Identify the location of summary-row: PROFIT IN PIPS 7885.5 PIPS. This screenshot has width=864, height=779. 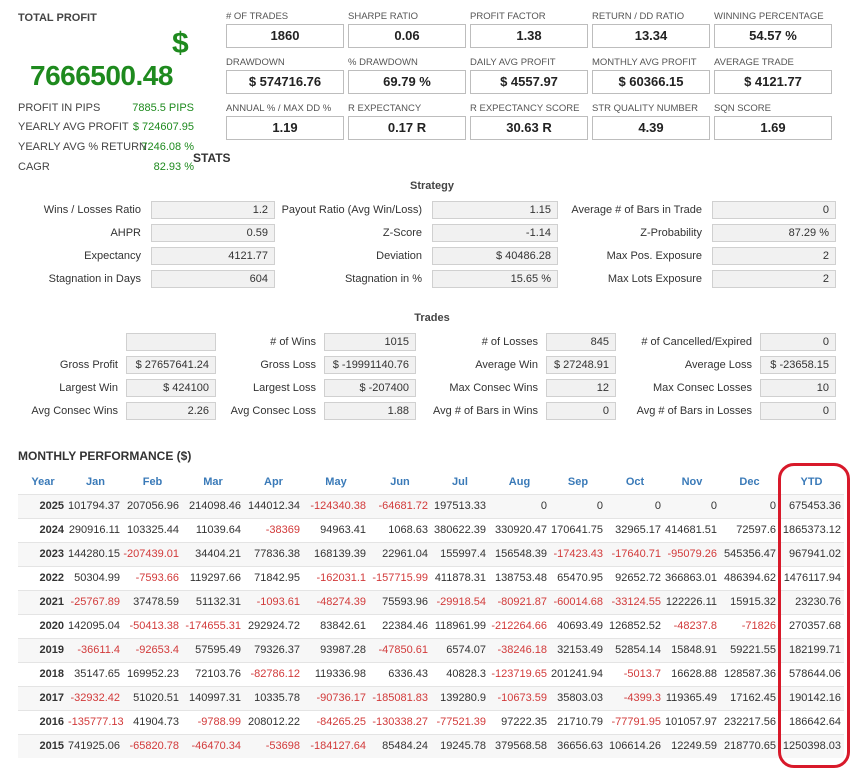
(106, 108).